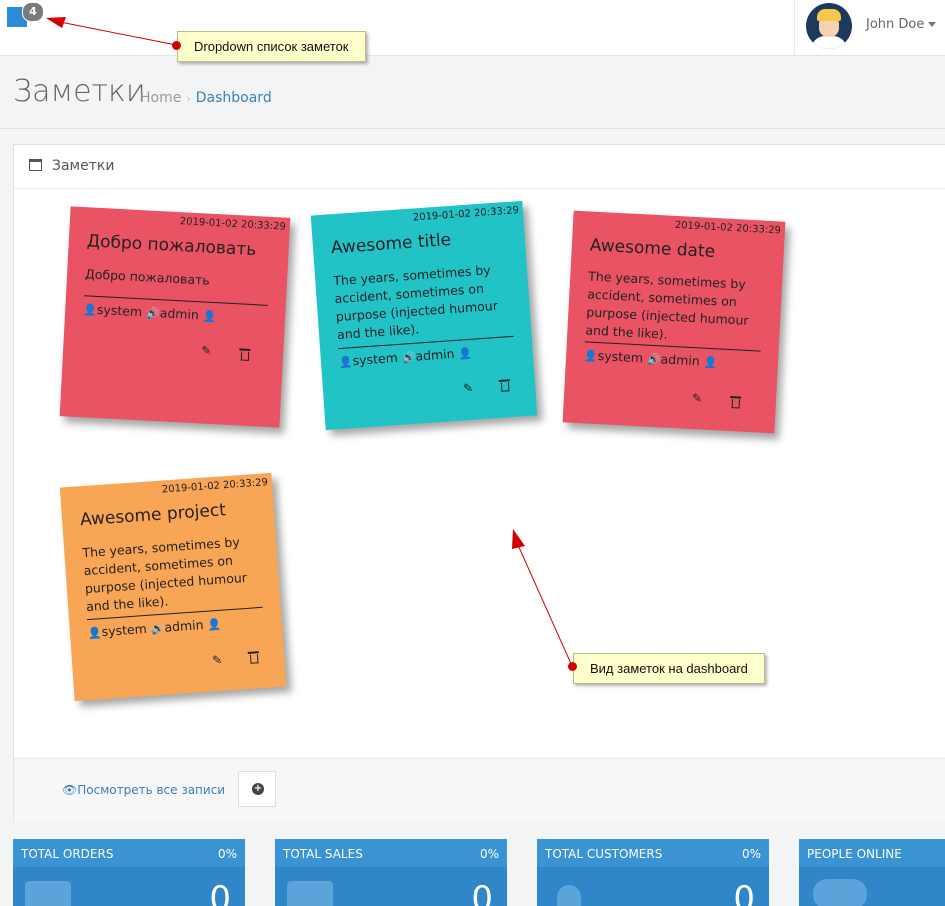 This screenshot has height=906, width=945. What do you see at coordinates (67, 854) in the screenshot?
I see `stat-label: TOTAL ORDERS` at bounding box center [67, 854].